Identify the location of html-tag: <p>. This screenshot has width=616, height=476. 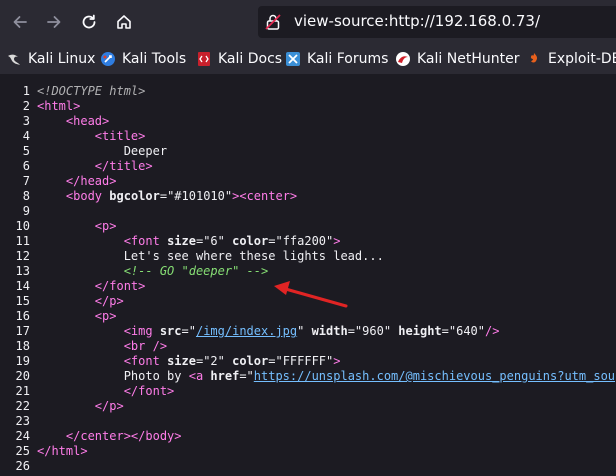
(105, 316).